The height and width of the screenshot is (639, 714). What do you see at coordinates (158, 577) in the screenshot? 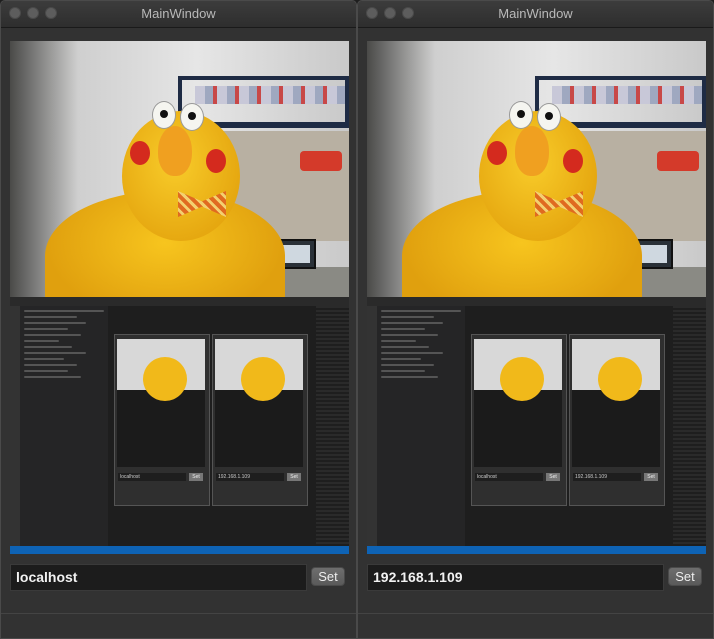
I see `host-address-input: localhost` at bounding box center [158, 577].